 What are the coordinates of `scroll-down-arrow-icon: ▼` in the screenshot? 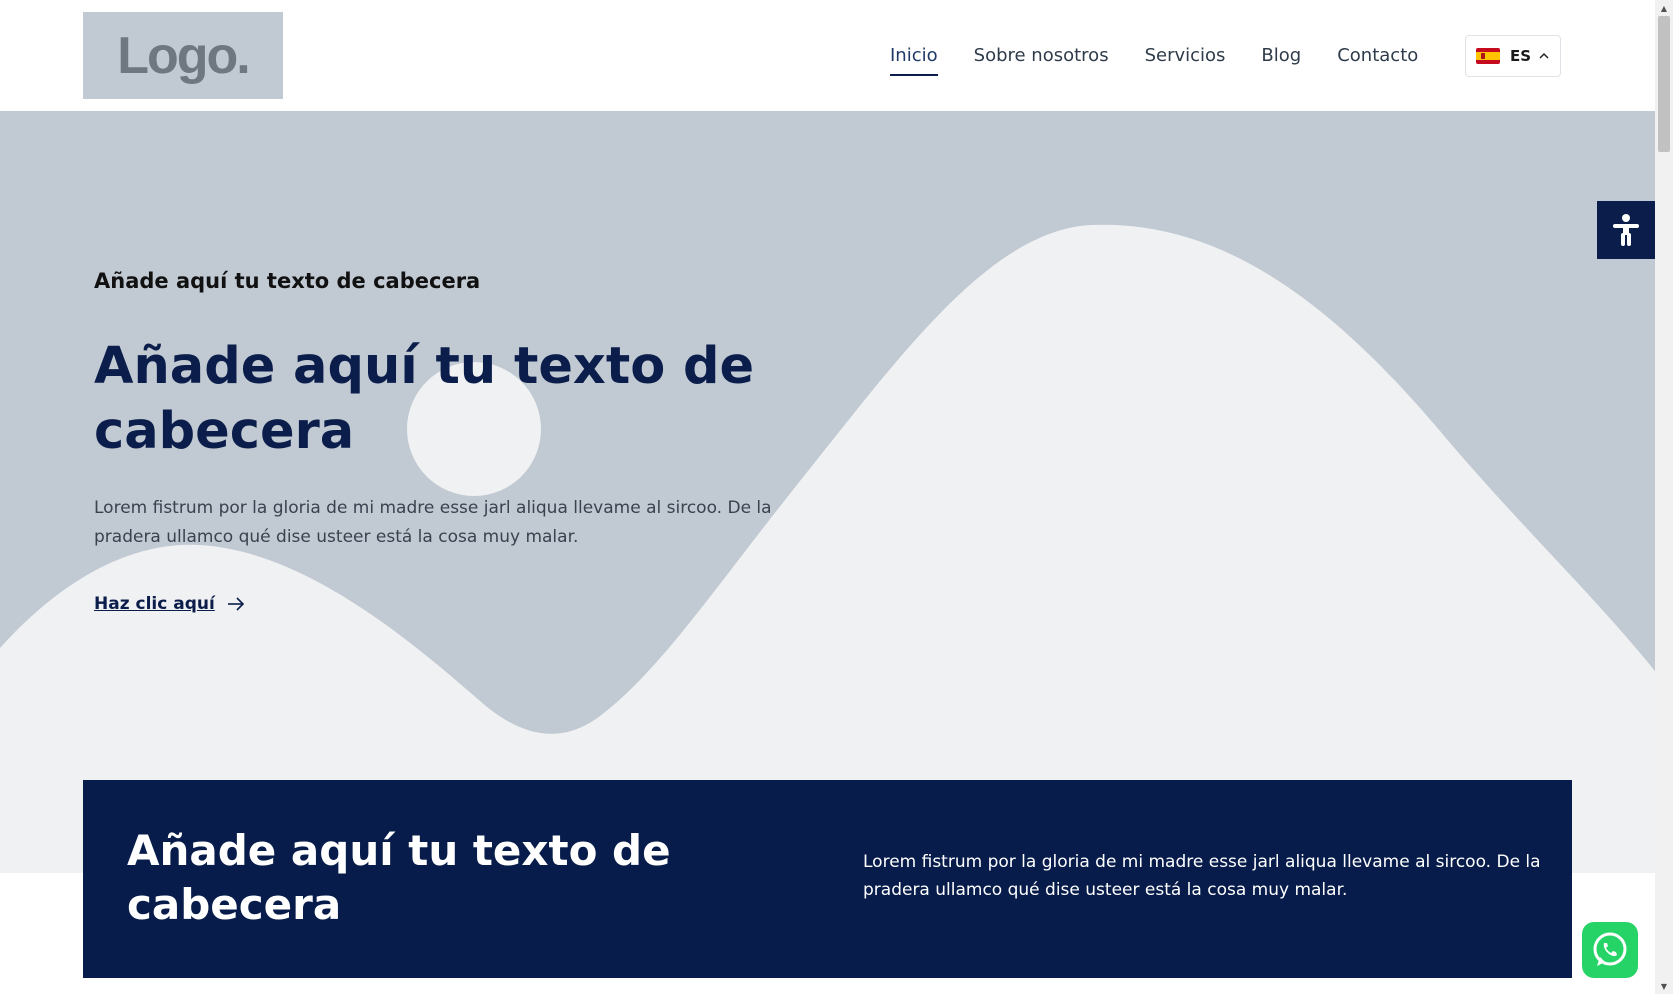 It's located at (1664, 986).